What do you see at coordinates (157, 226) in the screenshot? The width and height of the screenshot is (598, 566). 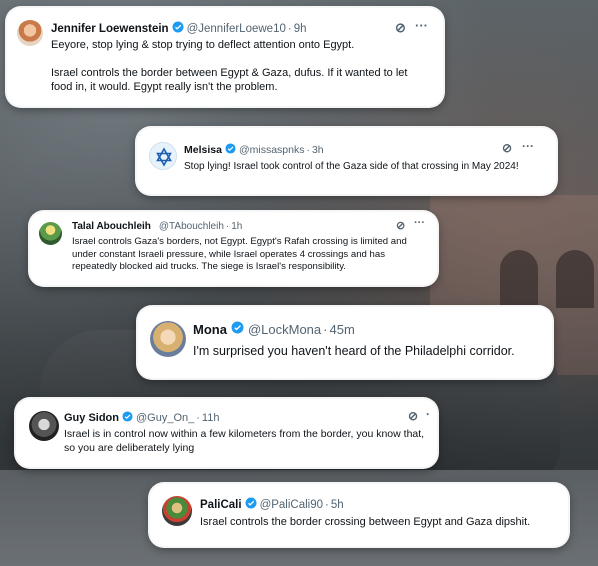 I see `tweet-header: Talal Abouchleih @TAbouchleih · 1h` at bounding box center [157, 226].